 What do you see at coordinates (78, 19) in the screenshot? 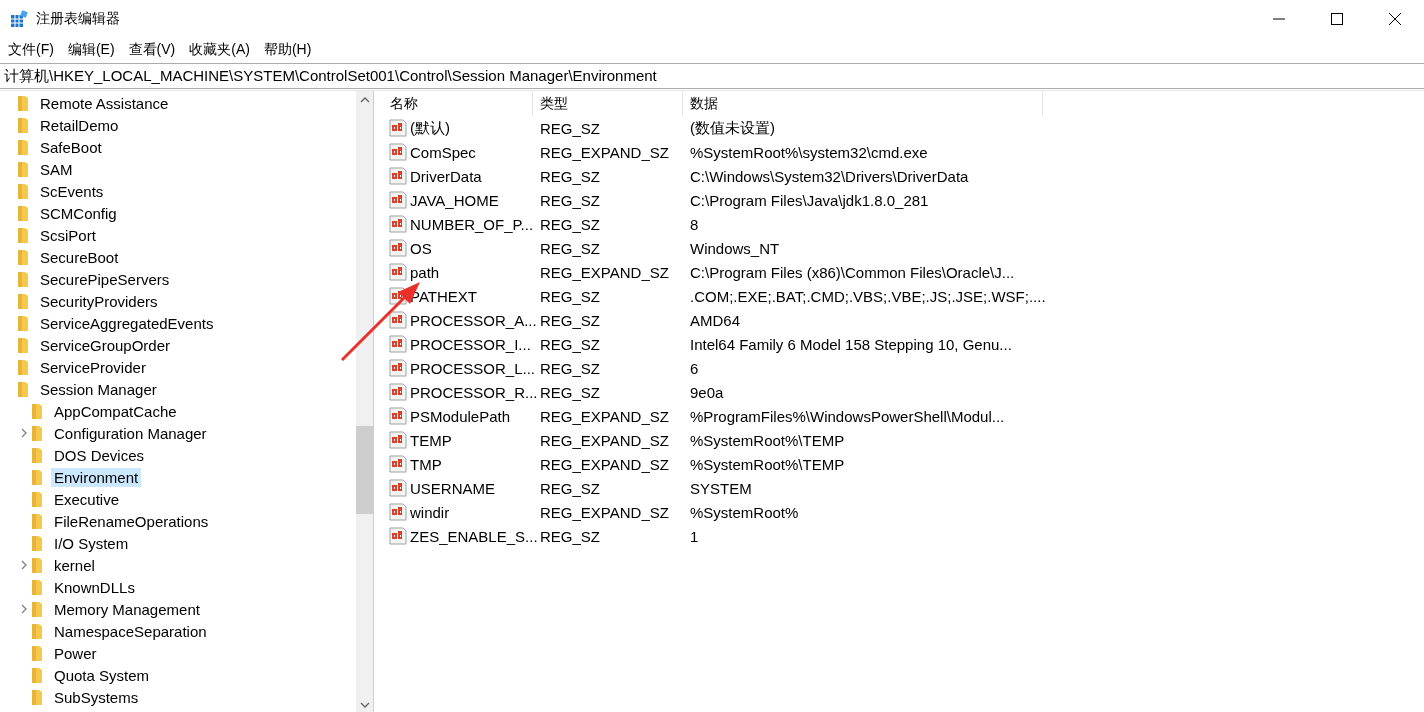
I see `window-title: 注册表编辑器` at bounding box center [78, 19].